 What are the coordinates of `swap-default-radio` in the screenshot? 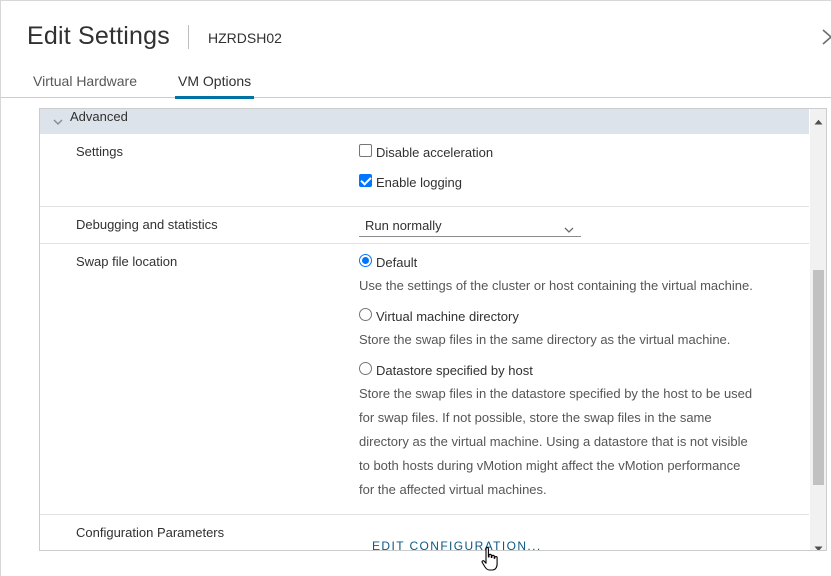 It's located at (365, 260).